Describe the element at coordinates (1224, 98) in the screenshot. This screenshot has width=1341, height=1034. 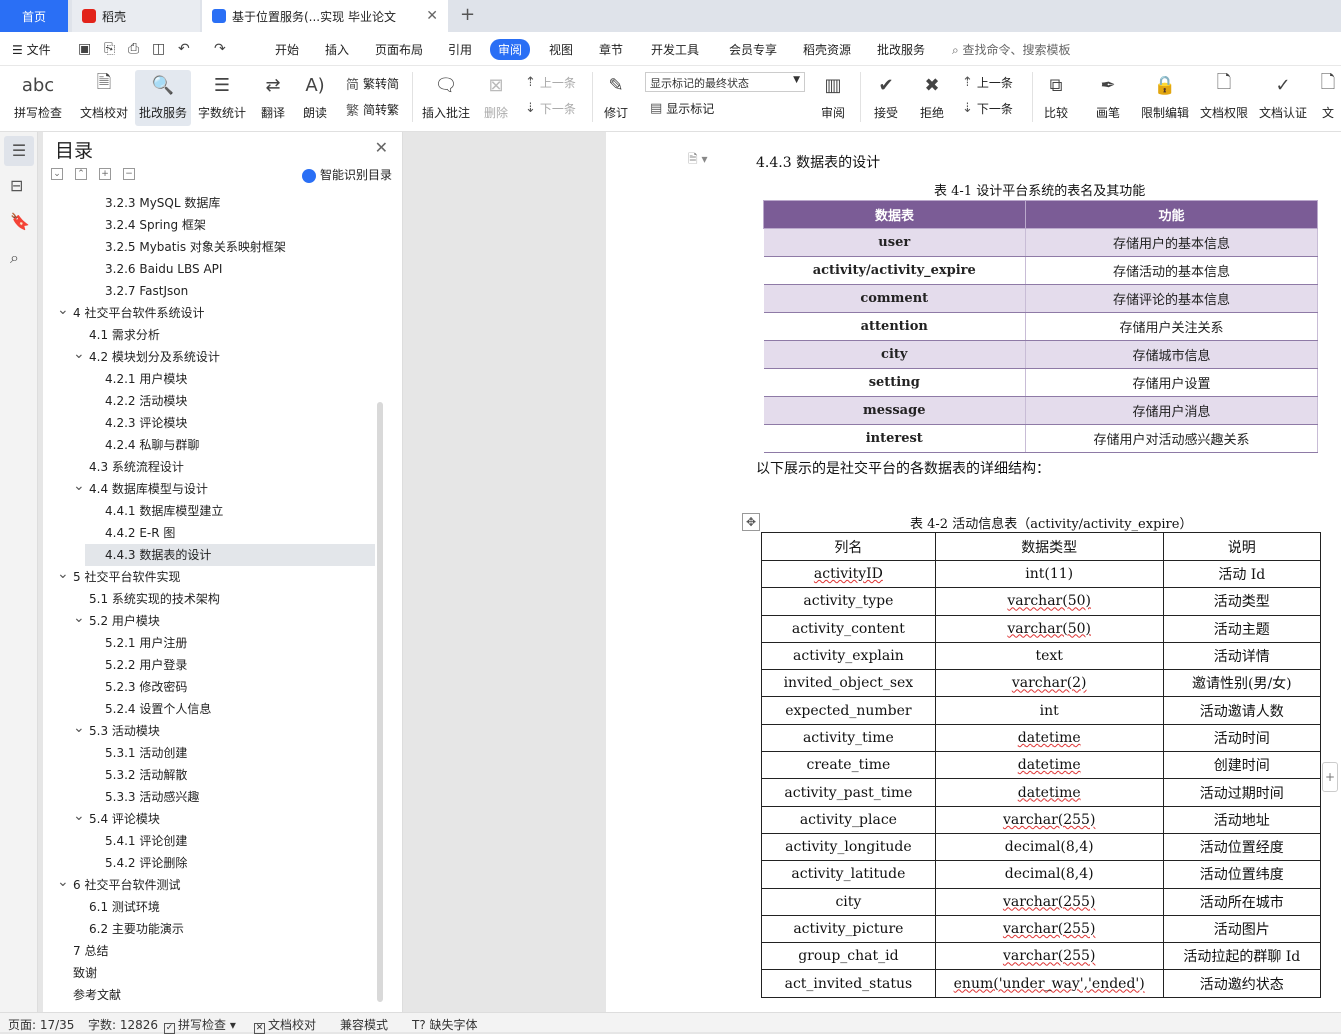
I see `doc-rights-button: 🗋 文档权限` at that location.